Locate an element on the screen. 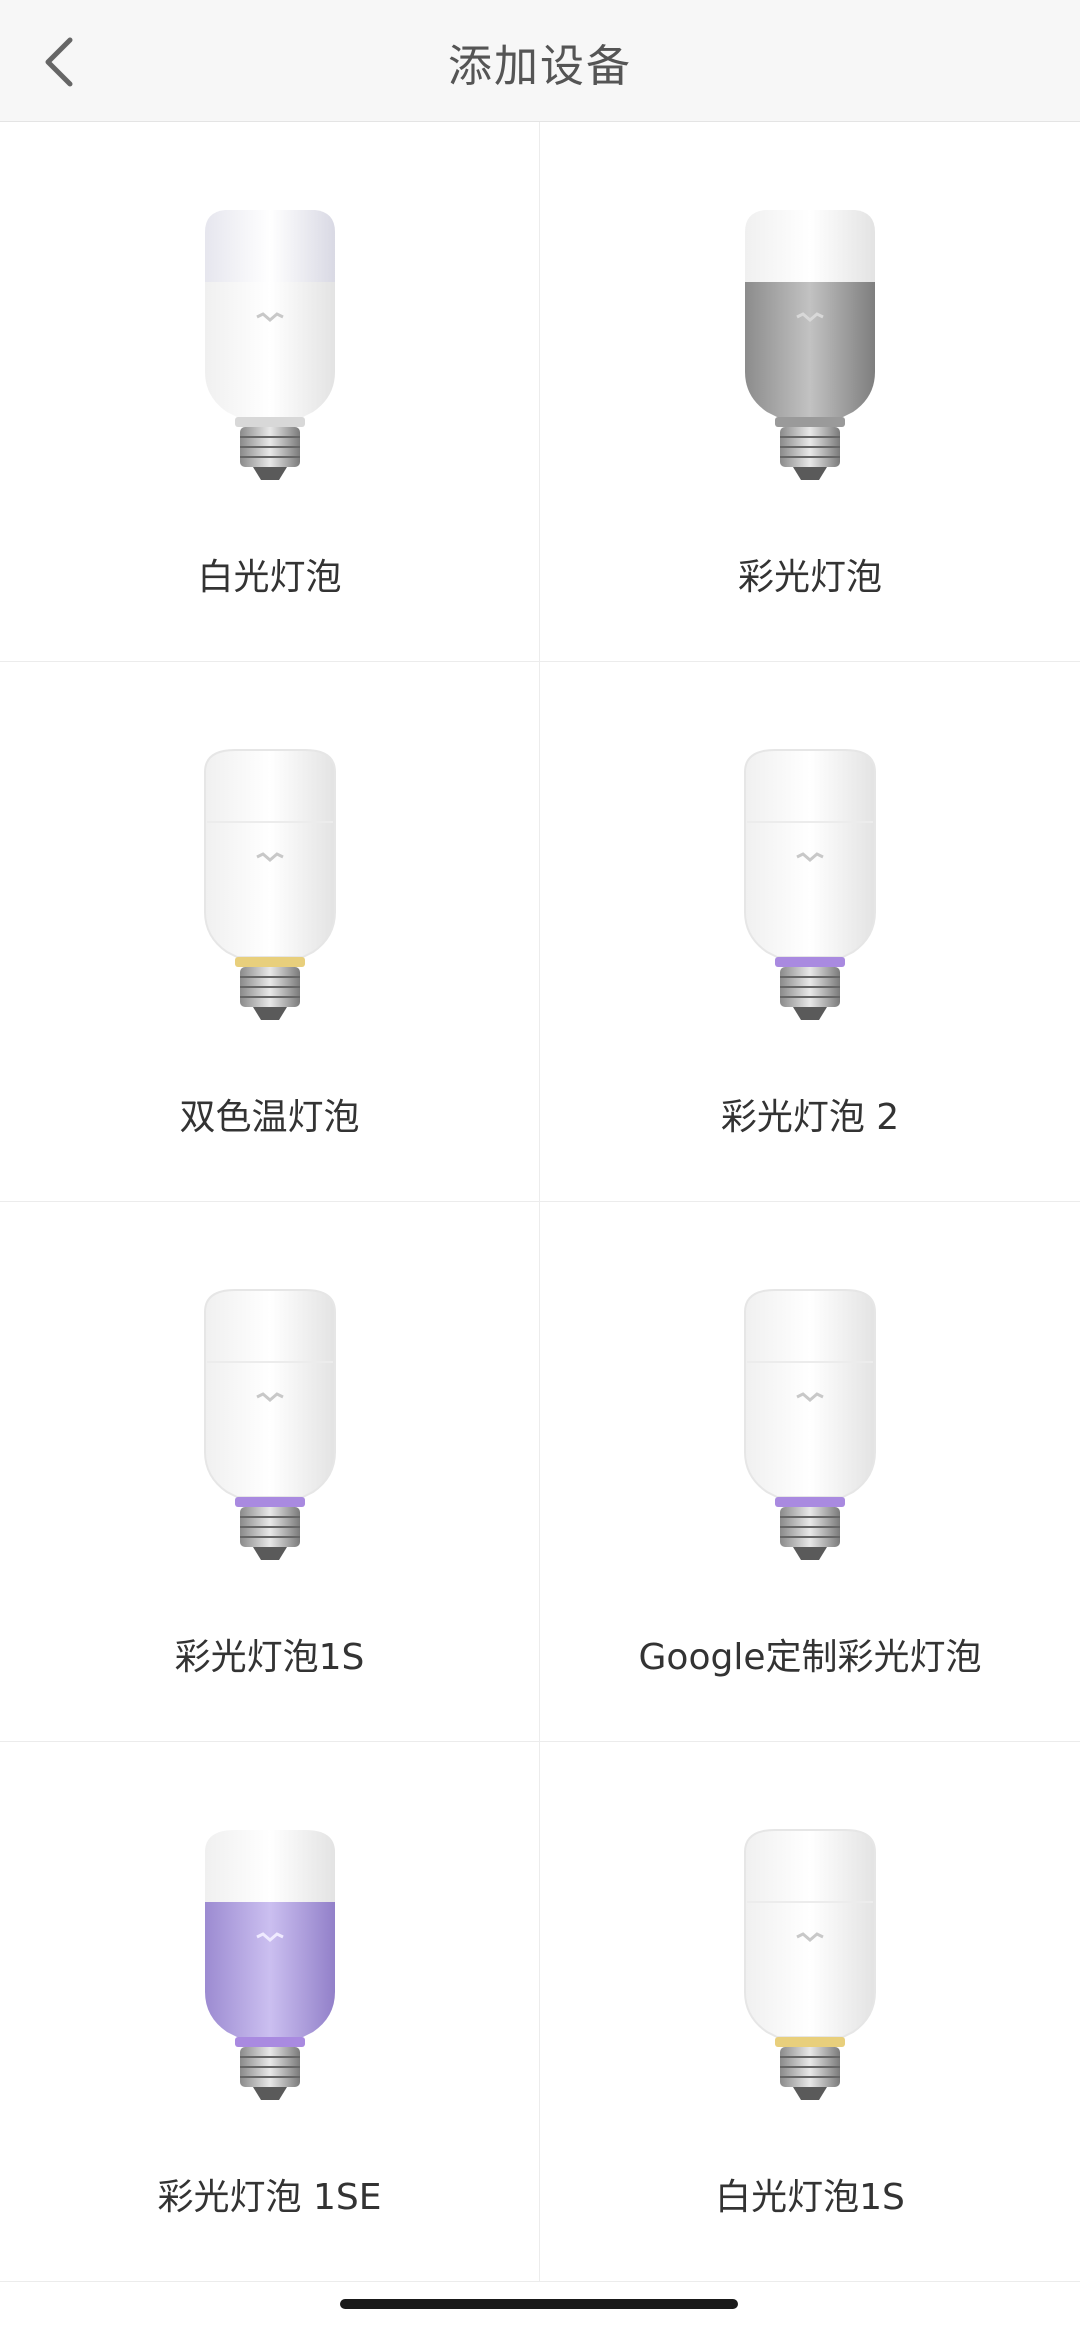 This screenshot has width=1080, height=2329. home-indicator is located at coordinates (539, 2304).